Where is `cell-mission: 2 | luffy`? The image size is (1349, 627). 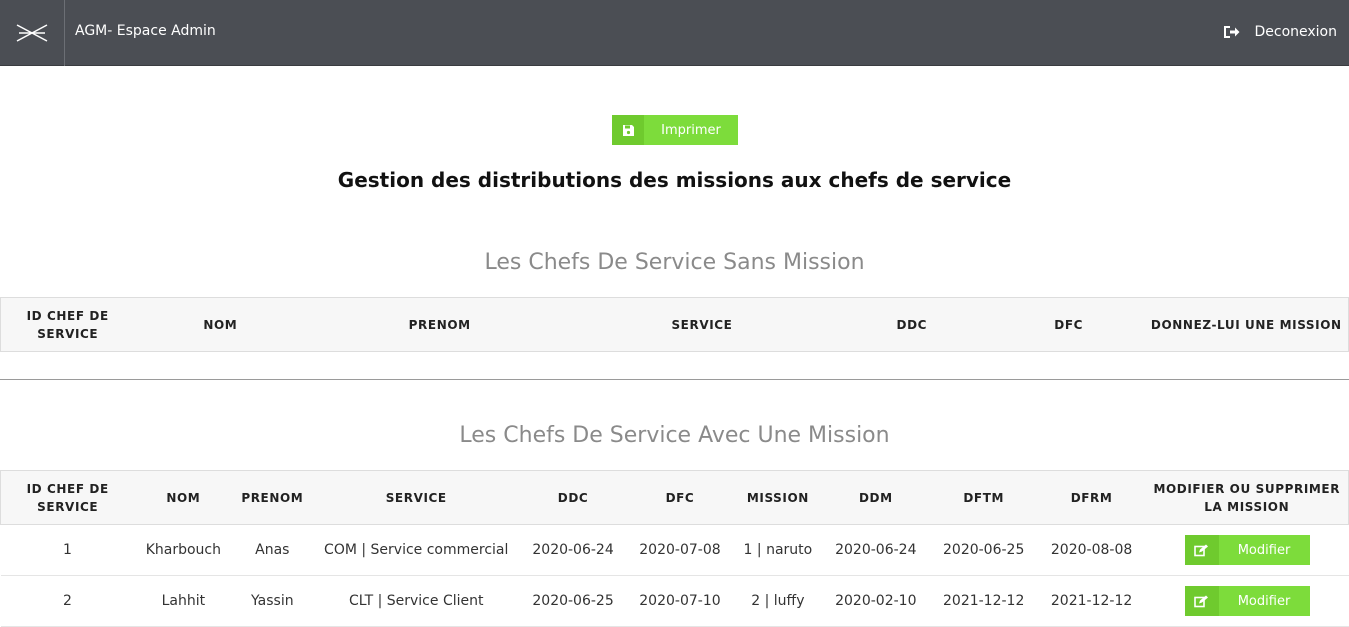
cell-mission: 2 | luffy is located at coordinates (777, 601).